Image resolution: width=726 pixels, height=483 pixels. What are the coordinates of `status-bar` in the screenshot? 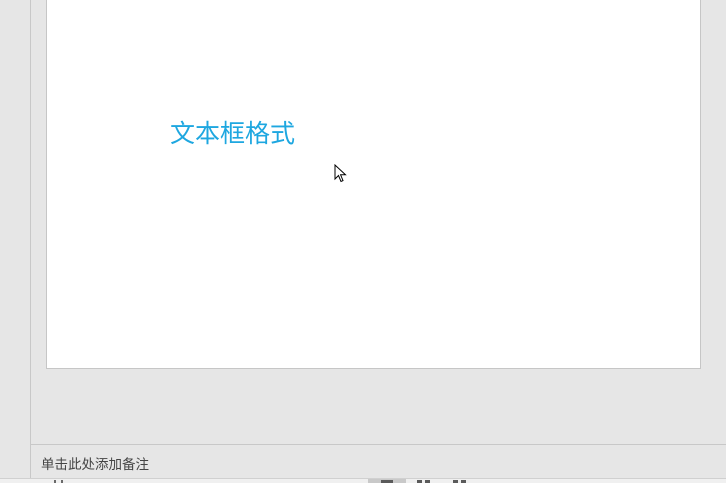 It's located at (363, 480).